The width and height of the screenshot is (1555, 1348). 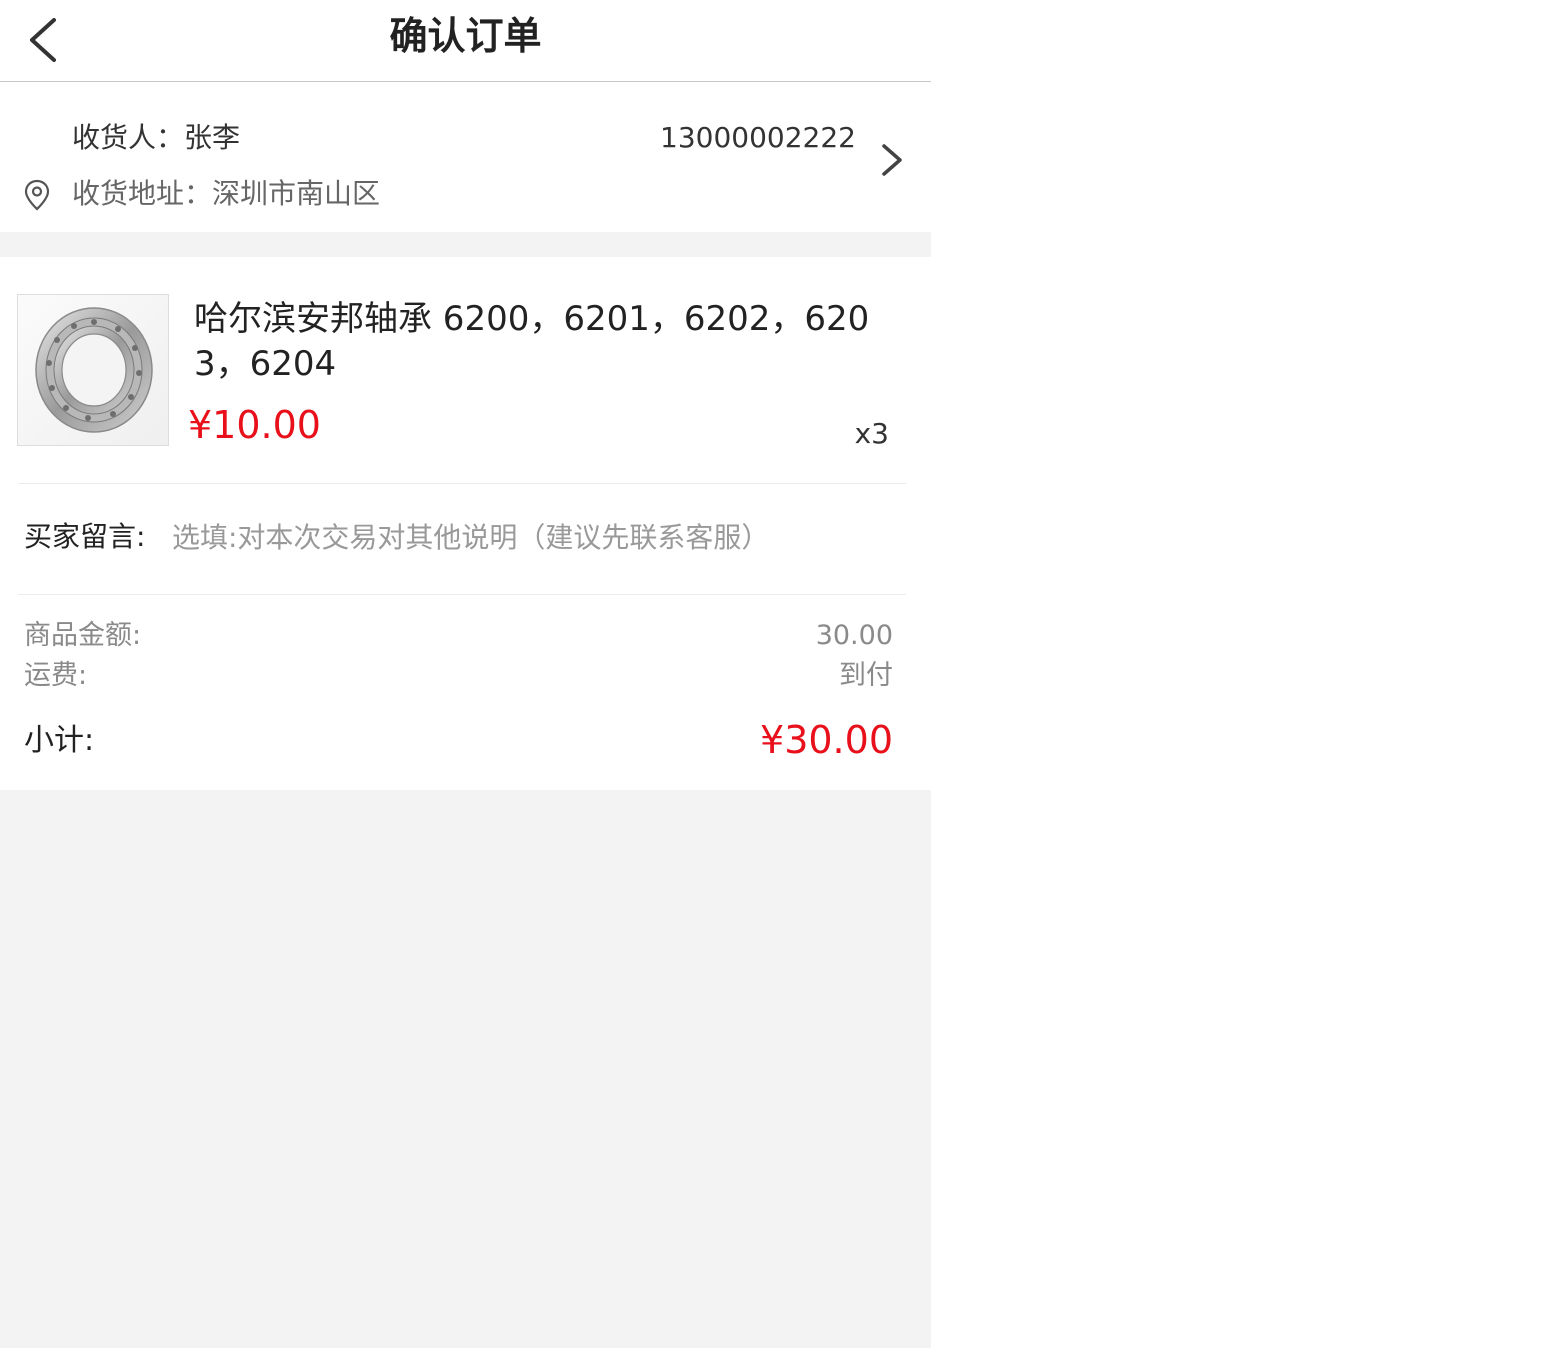 I want to click on product-price: ¥10.00, so click(x=254, y=425).